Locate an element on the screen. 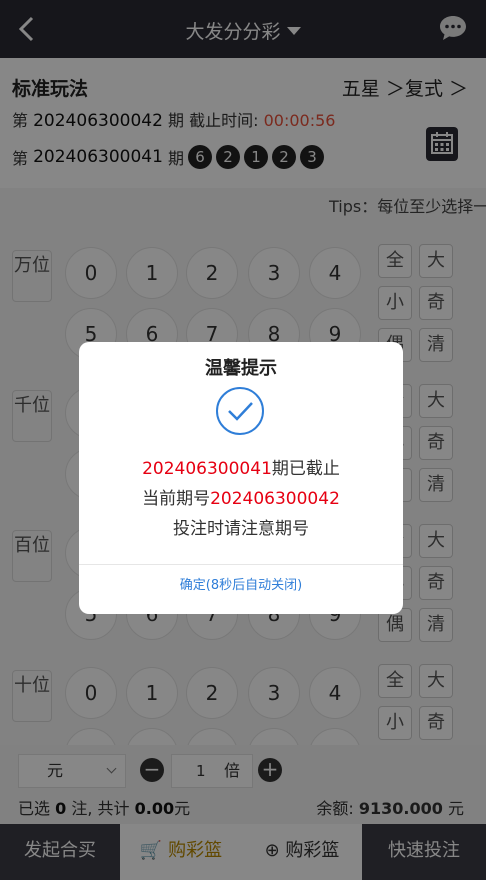  dialog-line-2: 当前期号202406300042 is located at coordinates (241, 496).